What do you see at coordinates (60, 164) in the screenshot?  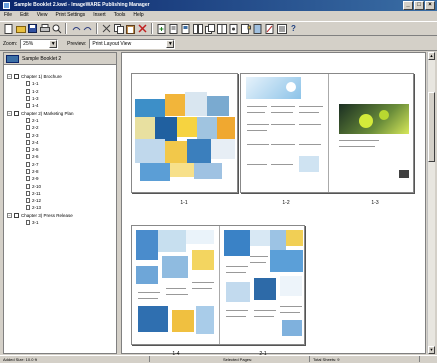 I see `tree-page: 2-7` at bounding box center [60, 164].